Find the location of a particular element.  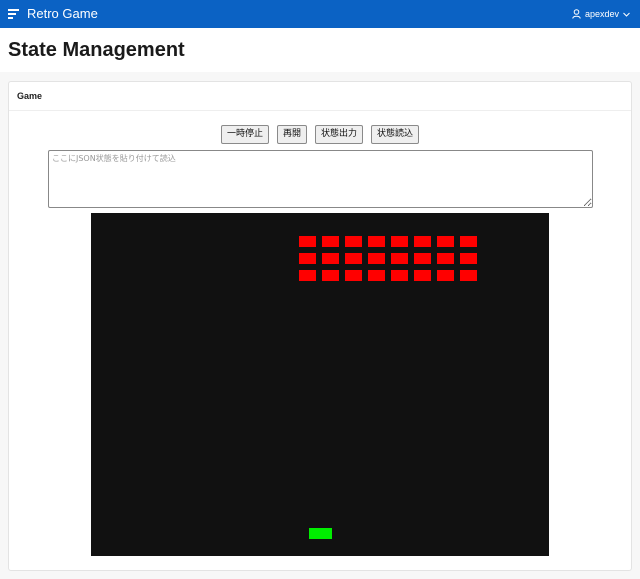

chevron-down-icon is located at coordinates (626, 14).